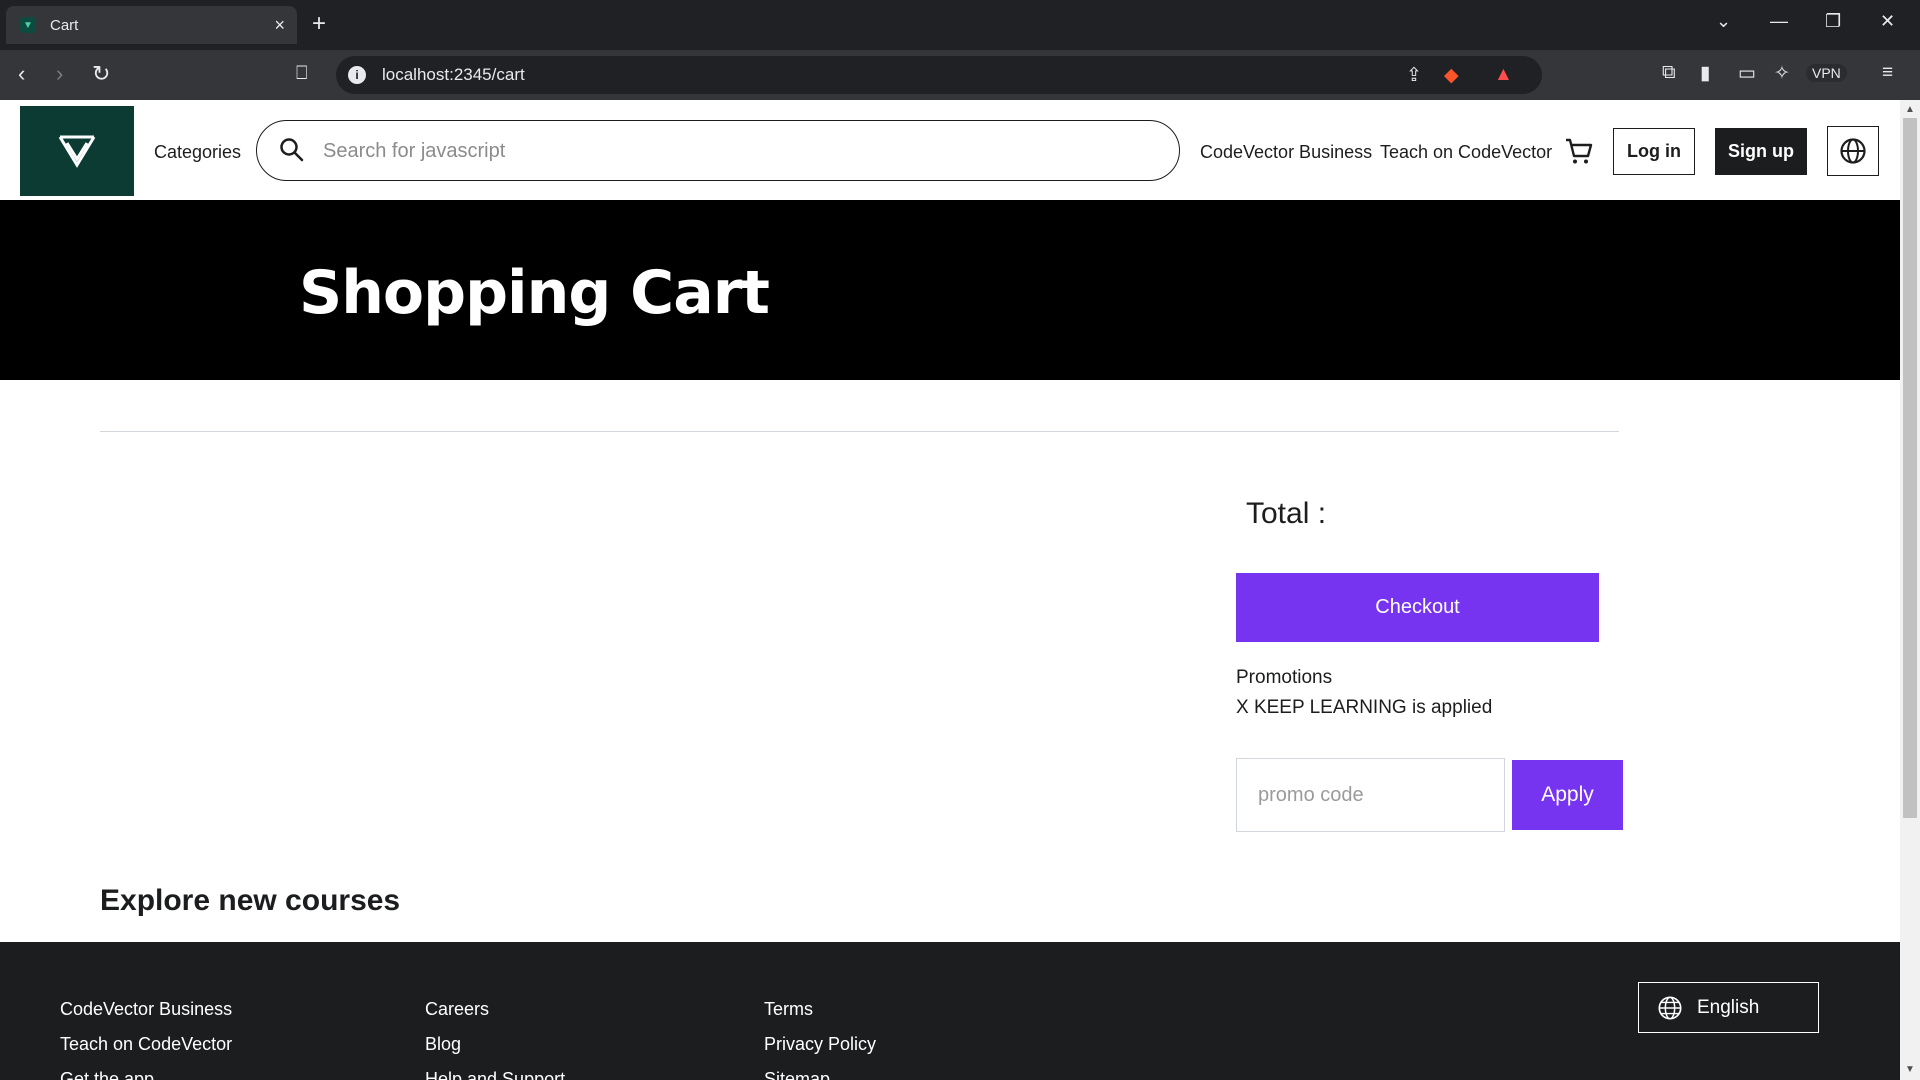 The image size is (1920, 1080). I want to click on footer-column-2: Careers Blog Help and Support, so click(495, 1036).